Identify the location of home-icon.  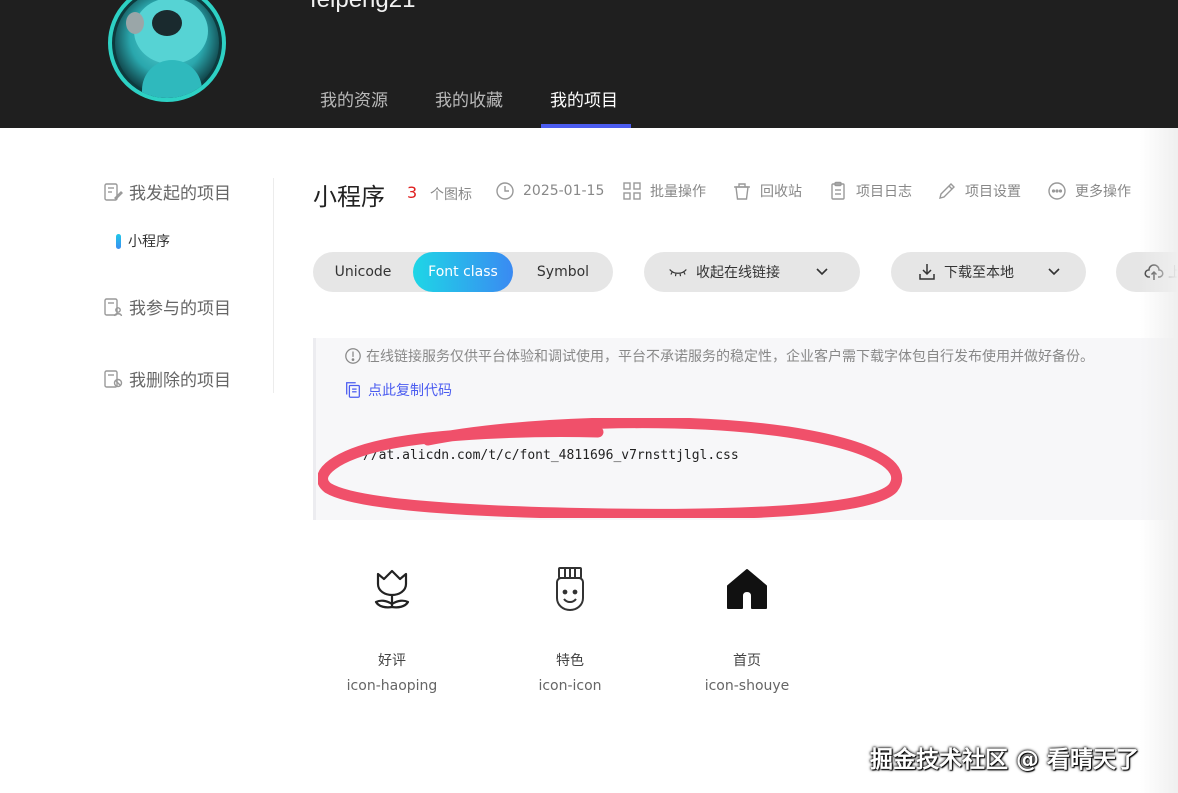
(747, 589).